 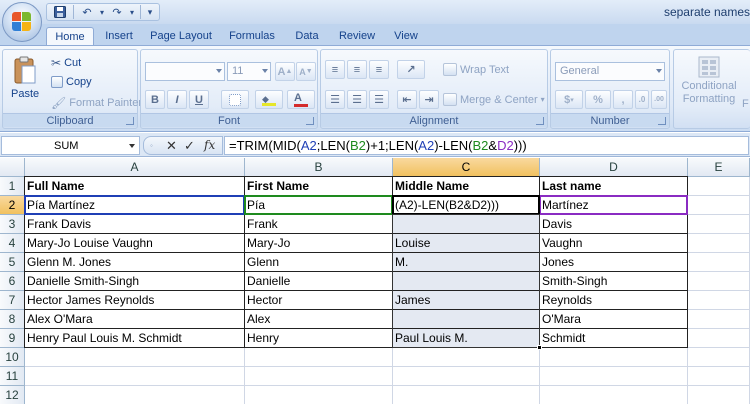 What do you see at coordinates (66, 63) in the screenshot?
I see `cut-button: ✂ Cut` at bounding box center [66, 63].